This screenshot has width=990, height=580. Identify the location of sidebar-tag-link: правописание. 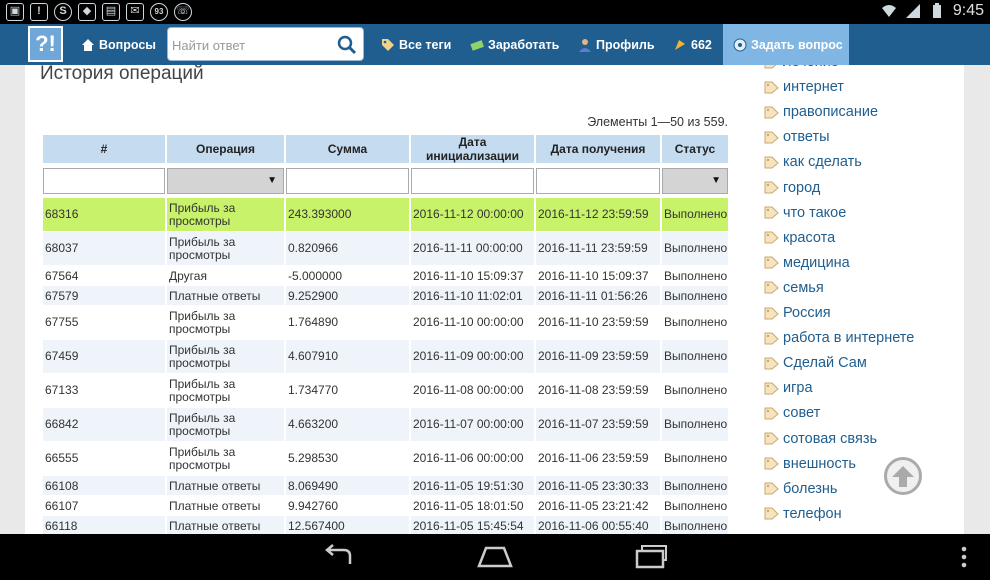
(821, 112).